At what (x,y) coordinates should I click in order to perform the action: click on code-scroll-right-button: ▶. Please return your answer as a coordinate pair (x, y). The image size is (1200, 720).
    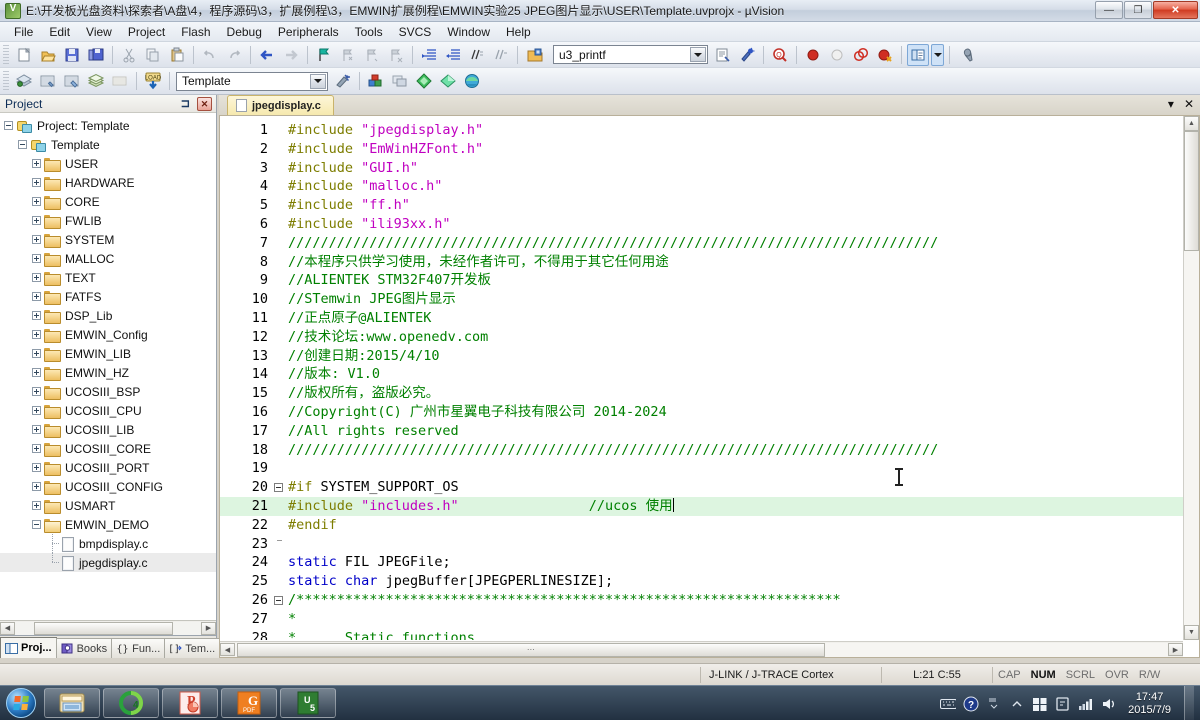
    Looking at the image, I should click on (1175, 649).